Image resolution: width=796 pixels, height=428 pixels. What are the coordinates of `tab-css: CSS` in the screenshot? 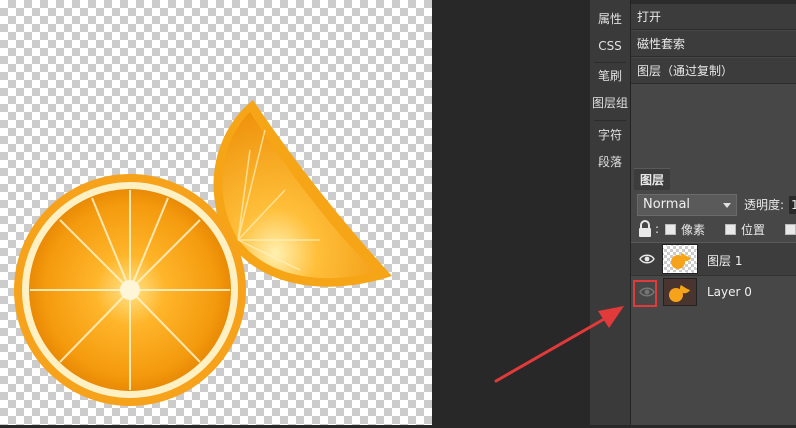 It's located at (610, 46).